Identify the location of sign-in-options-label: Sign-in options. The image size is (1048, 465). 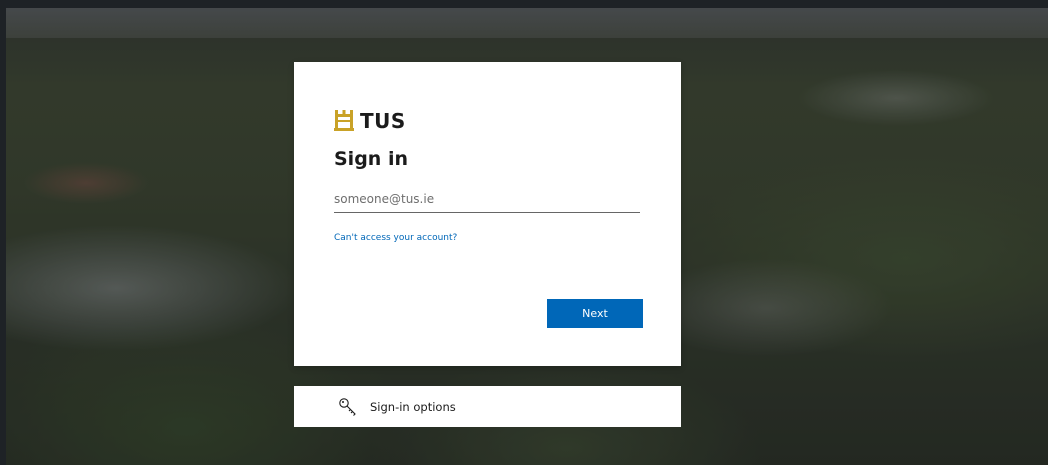
(413, 406).